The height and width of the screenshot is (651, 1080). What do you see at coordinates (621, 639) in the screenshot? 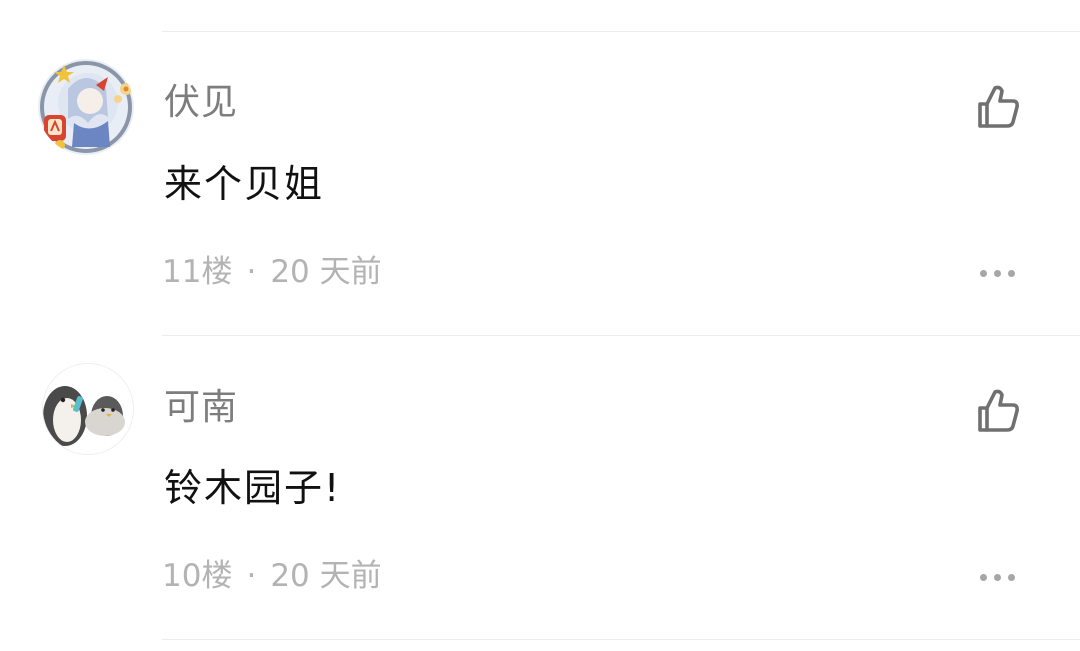
I see `divider` at bounding box center [621, 639].